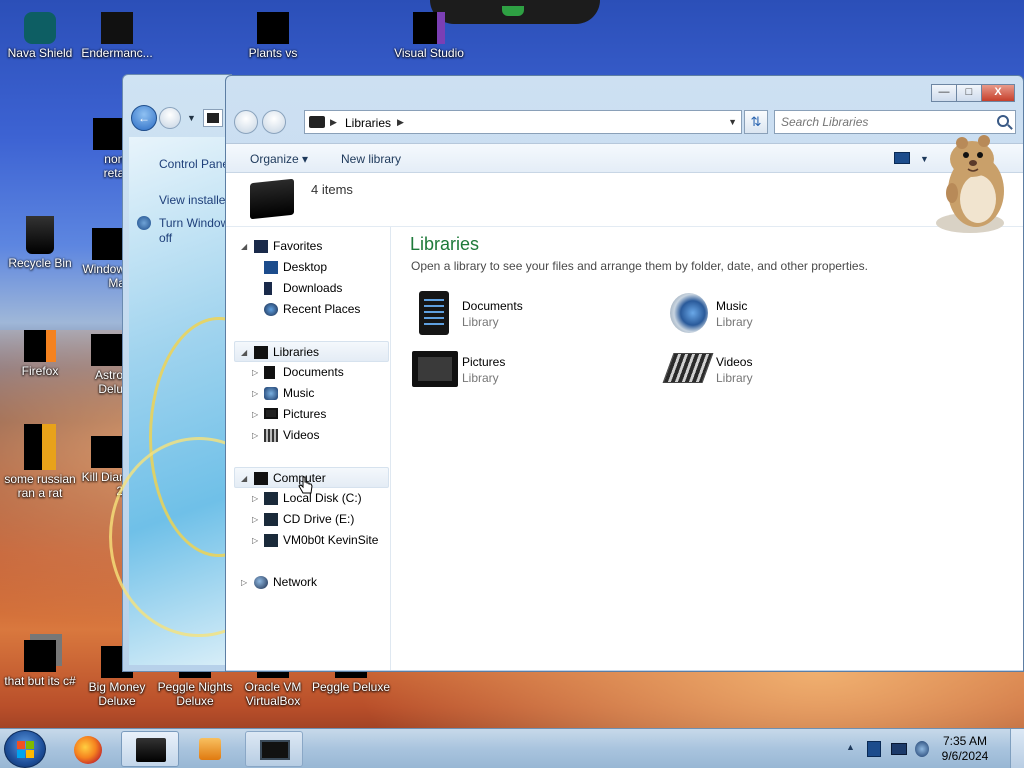  What do you see at coordinates (480, 378) in the screenshot?
I see `library-type: Library` at bounding box center [480, 378].